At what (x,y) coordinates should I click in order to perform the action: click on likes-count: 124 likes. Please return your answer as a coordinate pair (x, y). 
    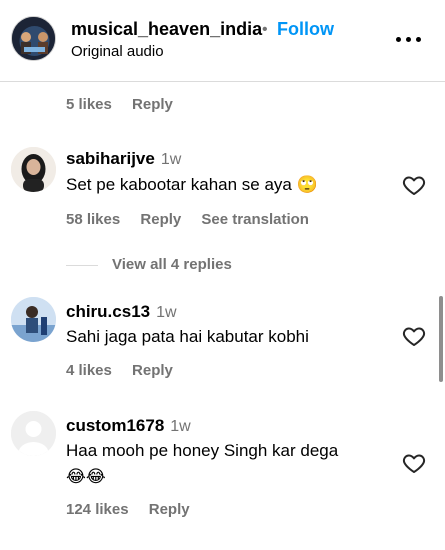
    Looking at the image, I should click on (97, 509).